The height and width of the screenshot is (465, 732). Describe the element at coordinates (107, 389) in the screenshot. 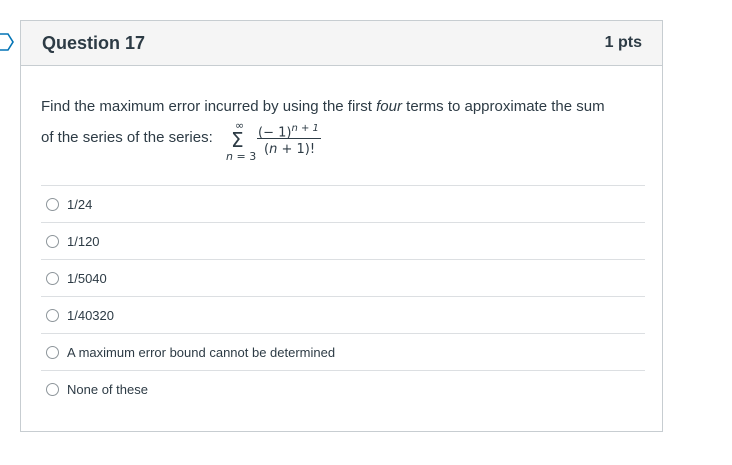

I see `answer-label: None of these` at that location.